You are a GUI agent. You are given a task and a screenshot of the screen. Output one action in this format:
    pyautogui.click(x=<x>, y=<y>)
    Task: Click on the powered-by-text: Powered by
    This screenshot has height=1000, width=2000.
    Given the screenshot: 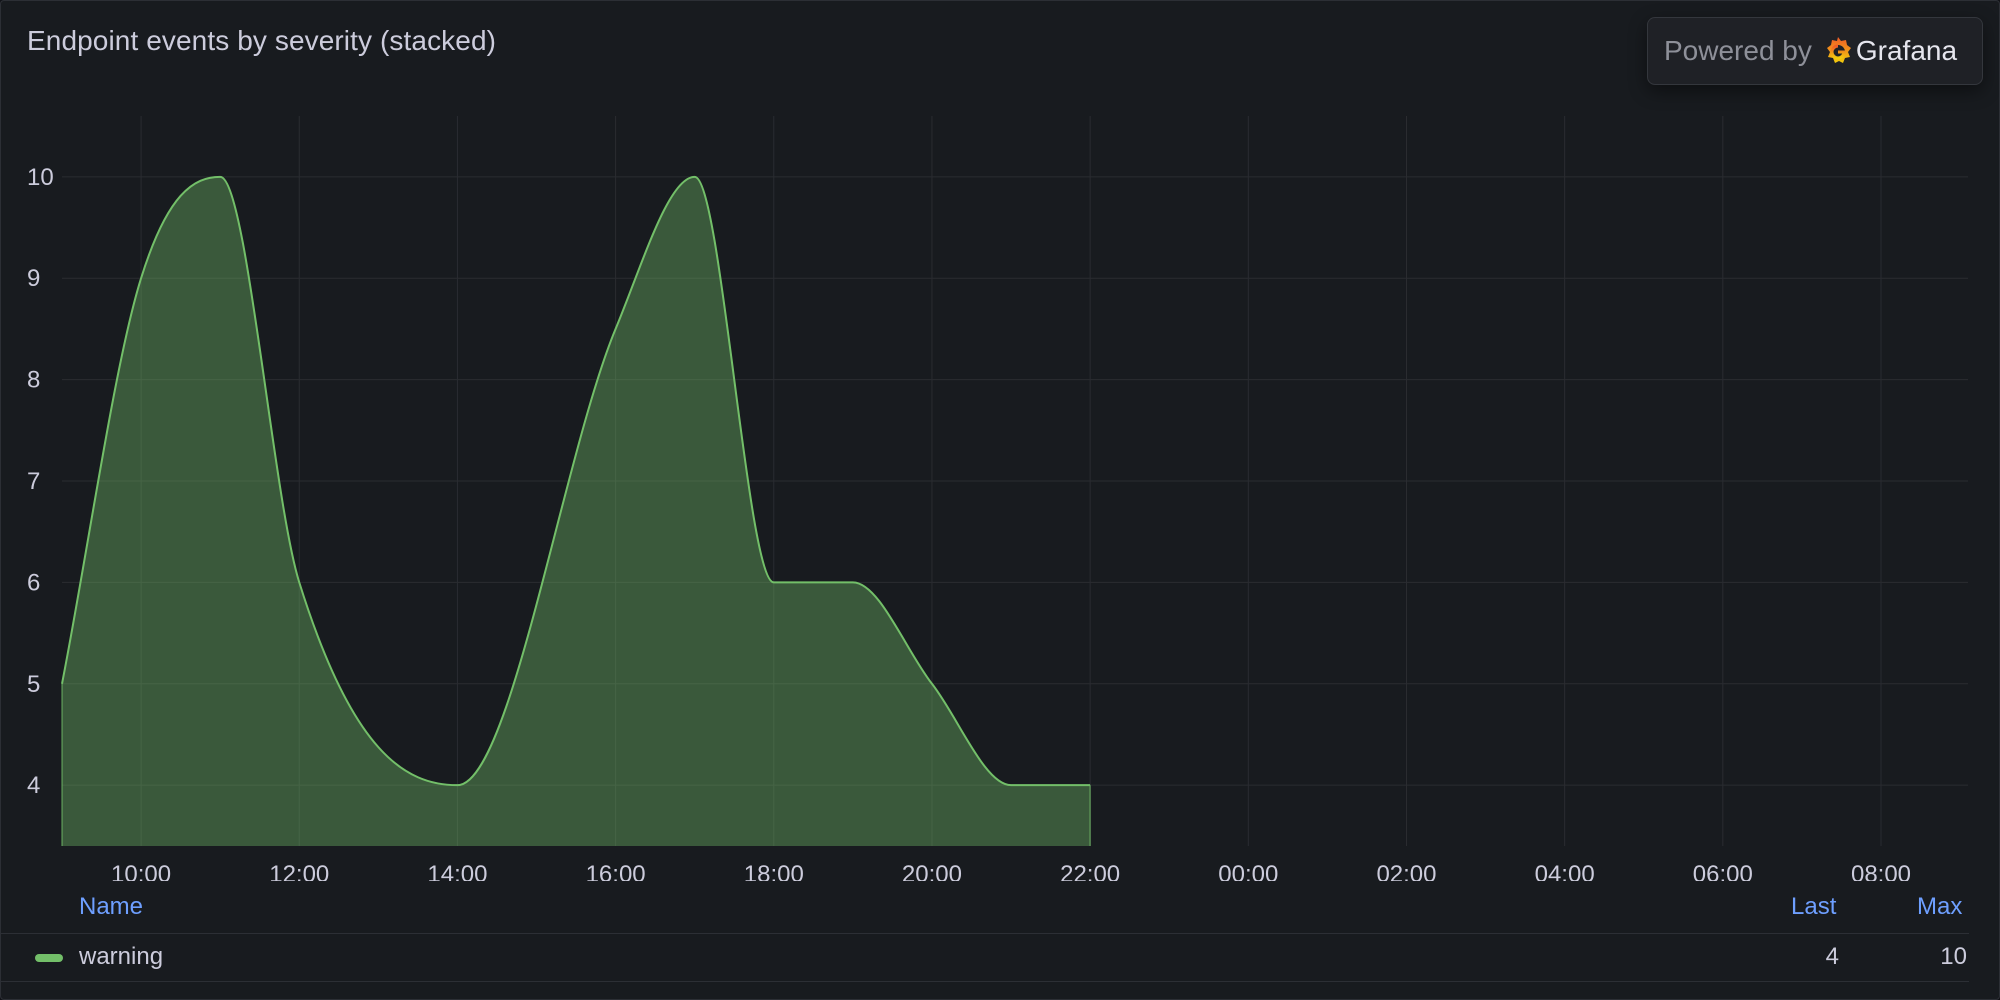 What is the action you would take?
    pyautogui.click(x=1738, y=50)
    